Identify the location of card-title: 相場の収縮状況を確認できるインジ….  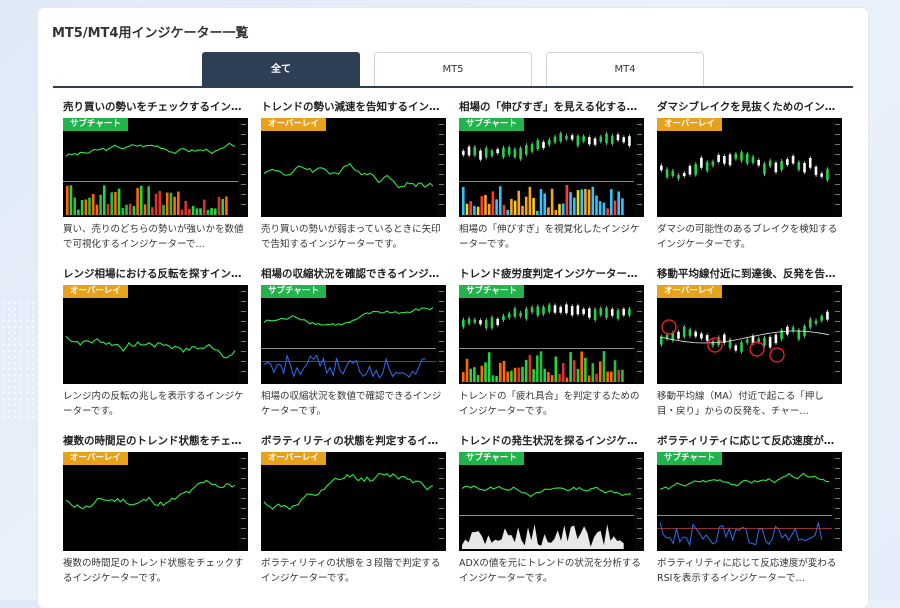
(353, 274).